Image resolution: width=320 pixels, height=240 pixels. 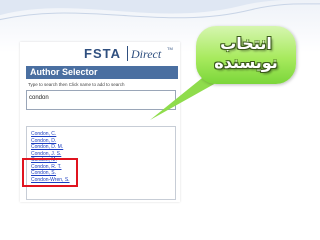 I want to click on callout-text: انتخاب نویسنده, so click(x=246, y=53).